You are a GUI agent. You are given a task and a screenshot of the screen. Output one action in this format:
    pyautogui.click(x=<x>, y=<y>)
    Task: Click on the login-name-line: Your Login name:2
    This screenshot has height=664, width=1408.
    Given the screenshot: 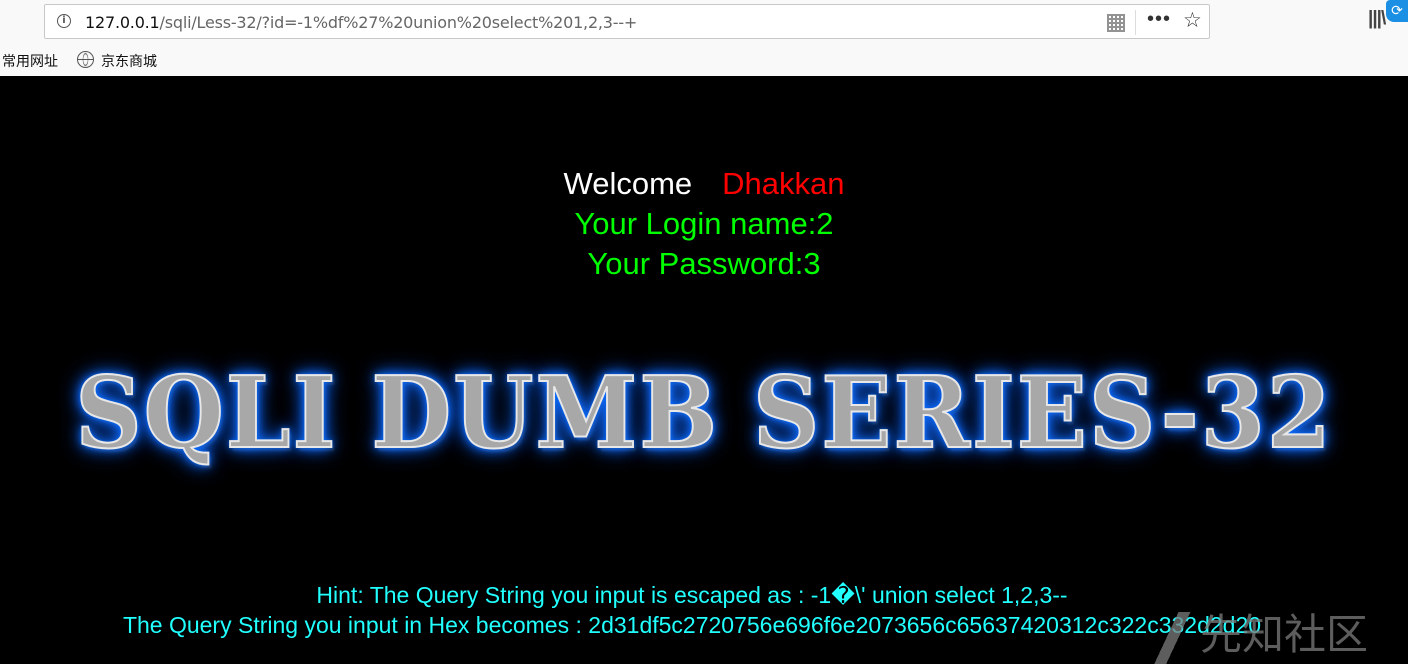 What is the action you would take?
    pyautogui.click(x=704, y=223)
    